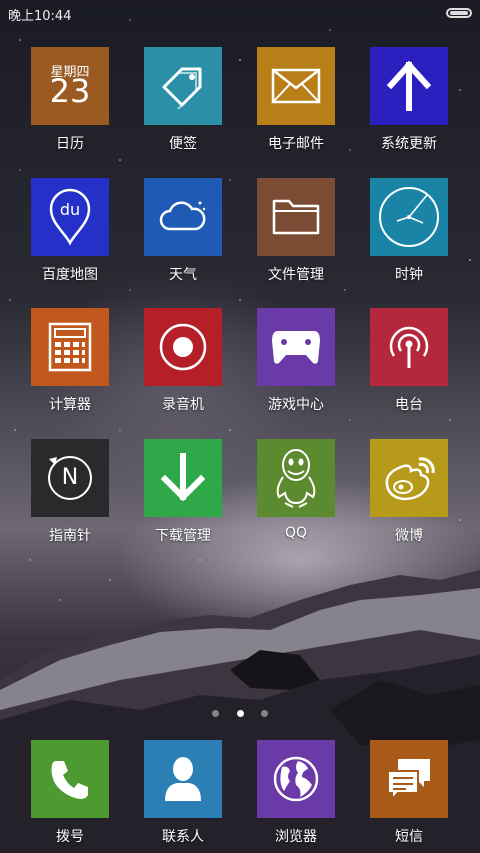  I want to click on folder-icon, so click(296, 217).